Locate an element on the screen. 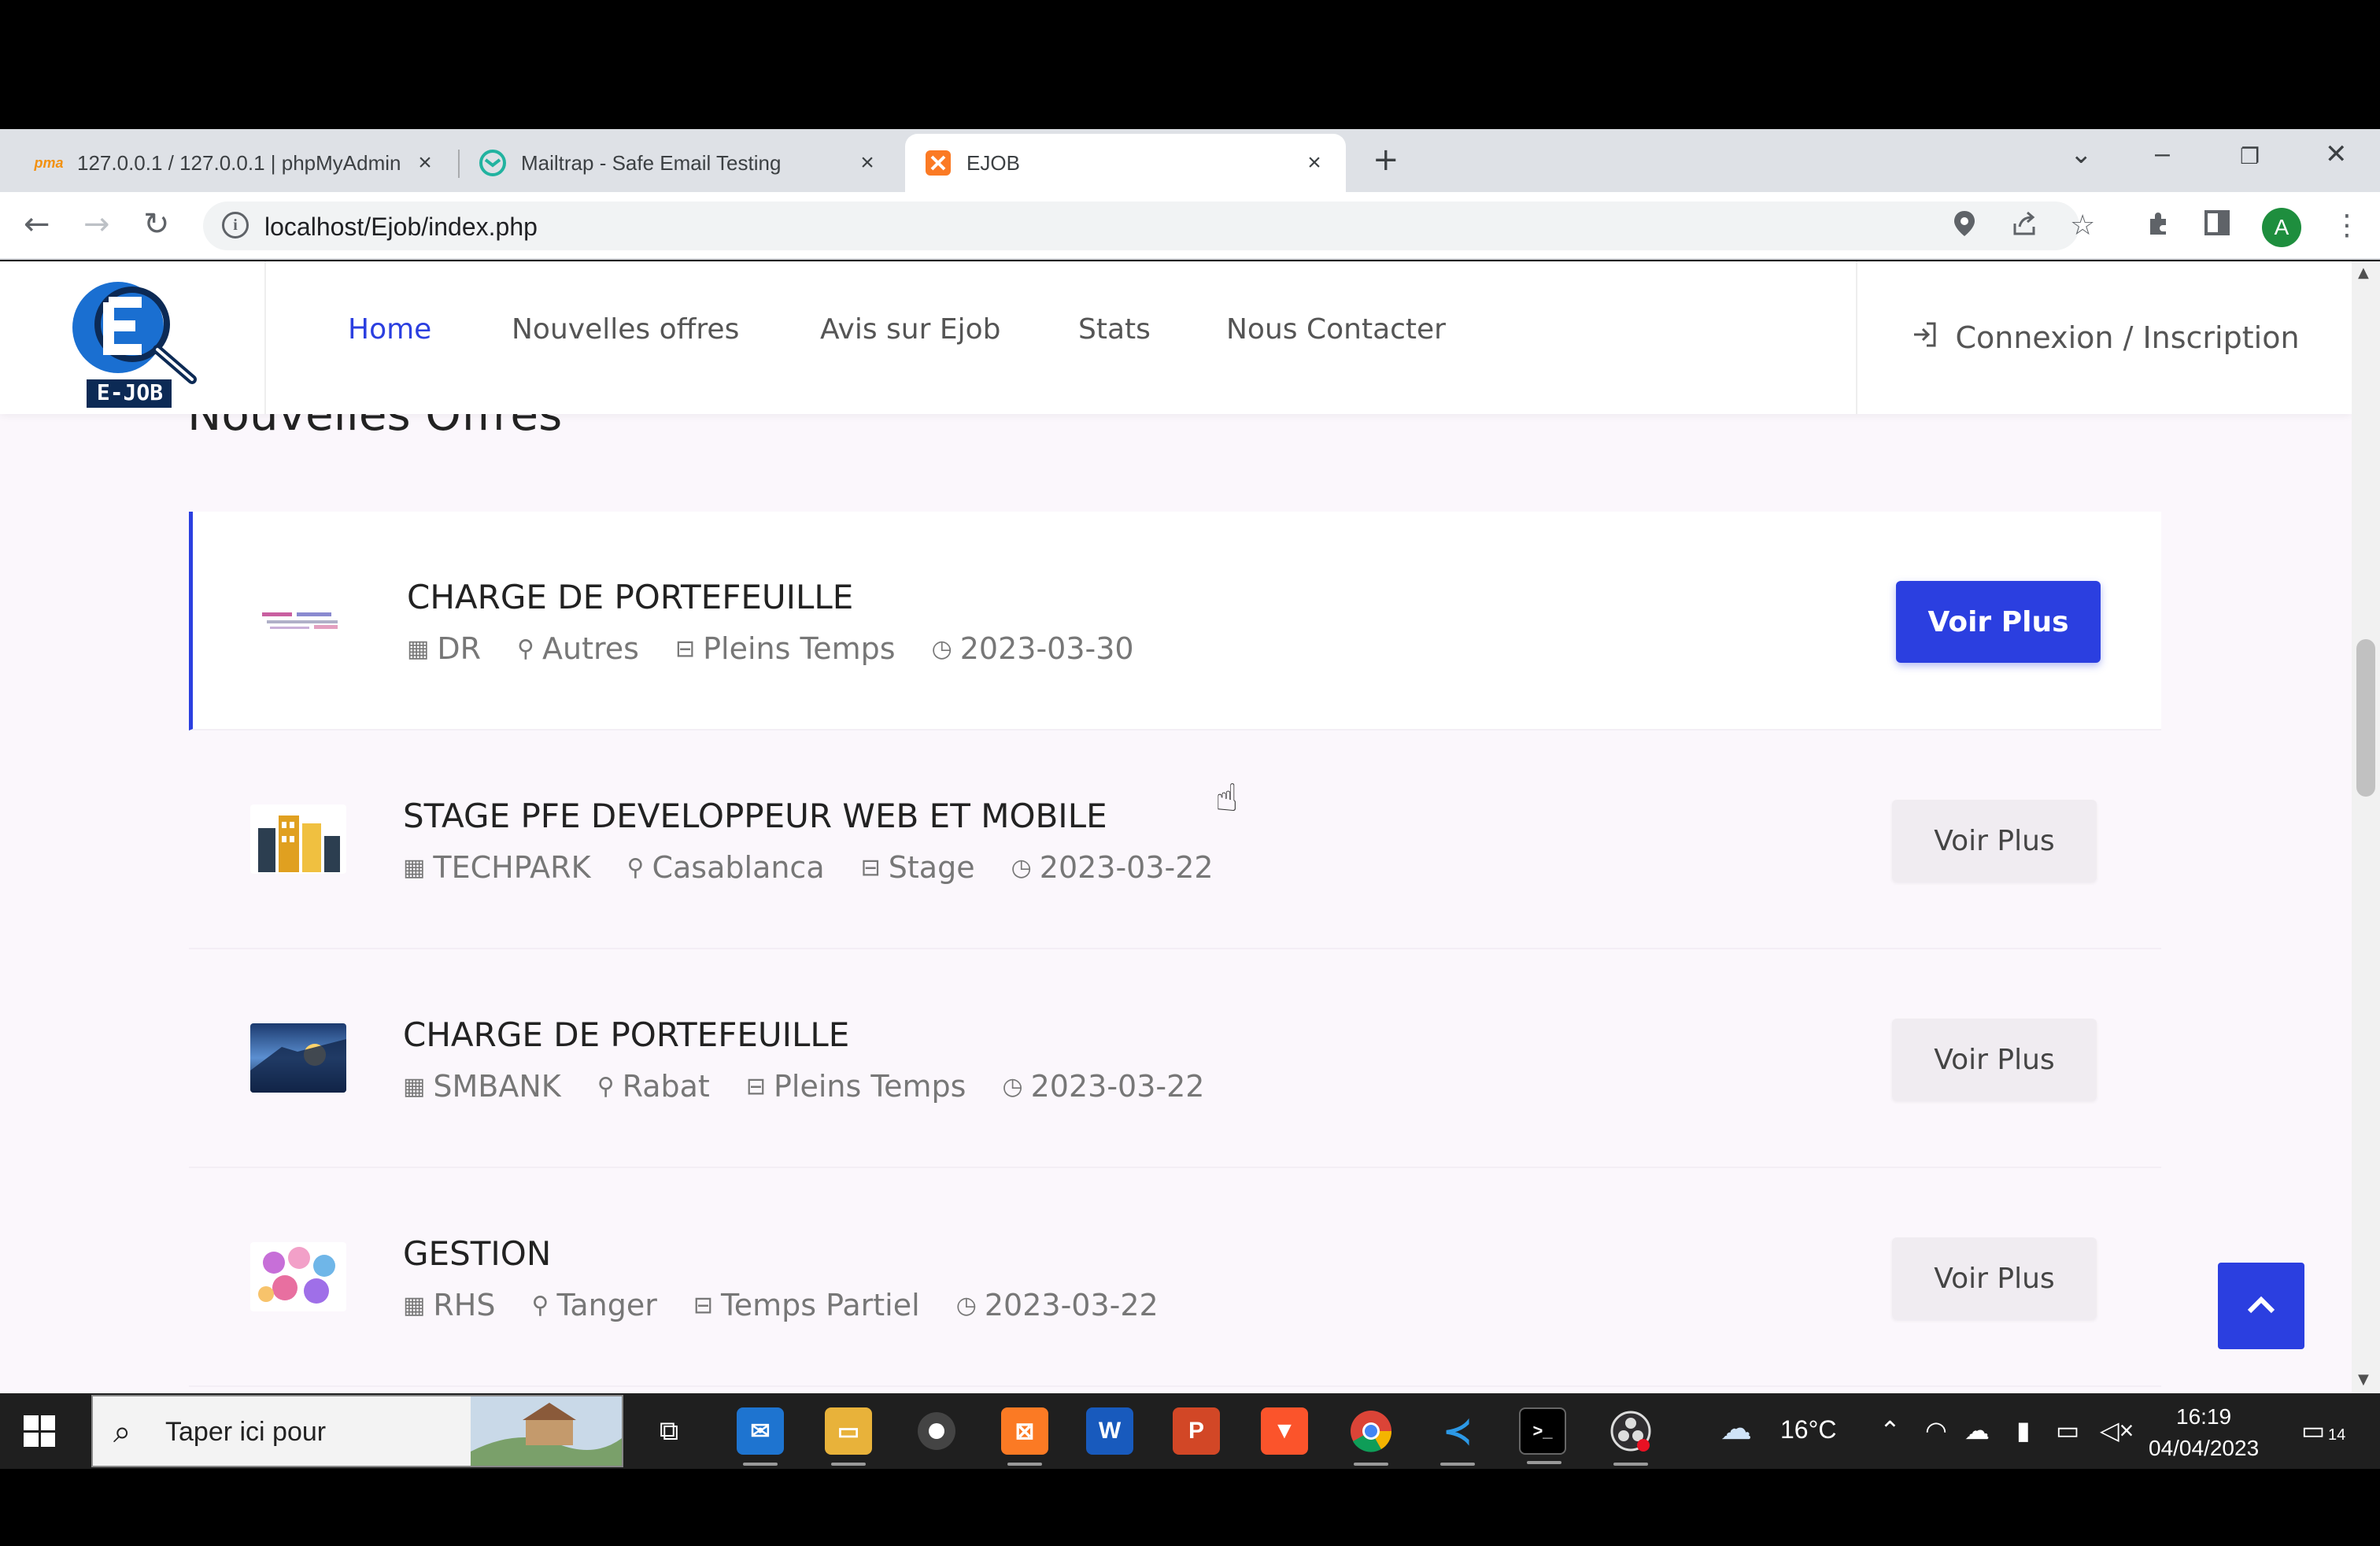  taskbar-search-box: ⌕ Taper ici pour is located at coordinates (357, 1431).